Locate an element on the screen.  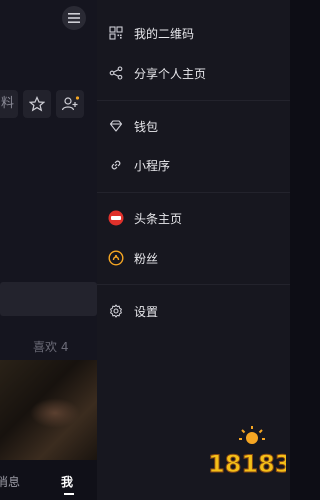
watermark-logo: 18183 is located at coordinates (249, 454).